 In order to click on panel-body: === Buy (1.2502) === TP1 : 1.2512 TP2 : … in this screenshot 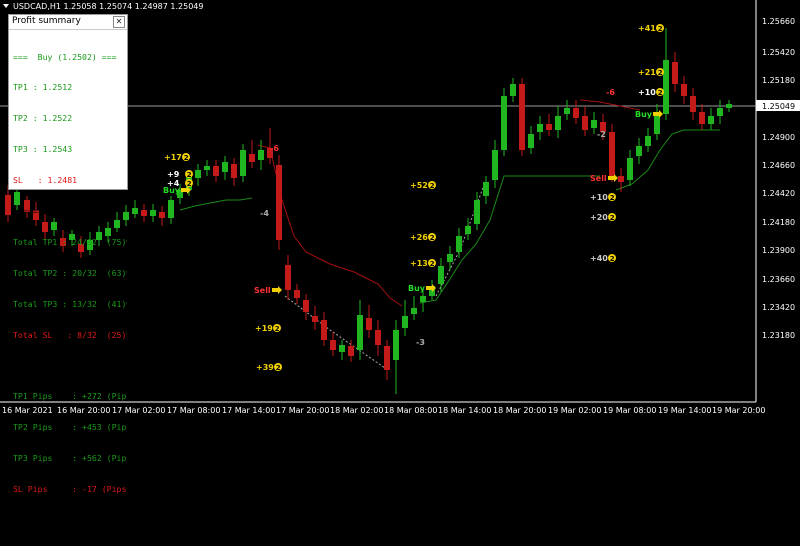, I will do `click(68, 288)`.